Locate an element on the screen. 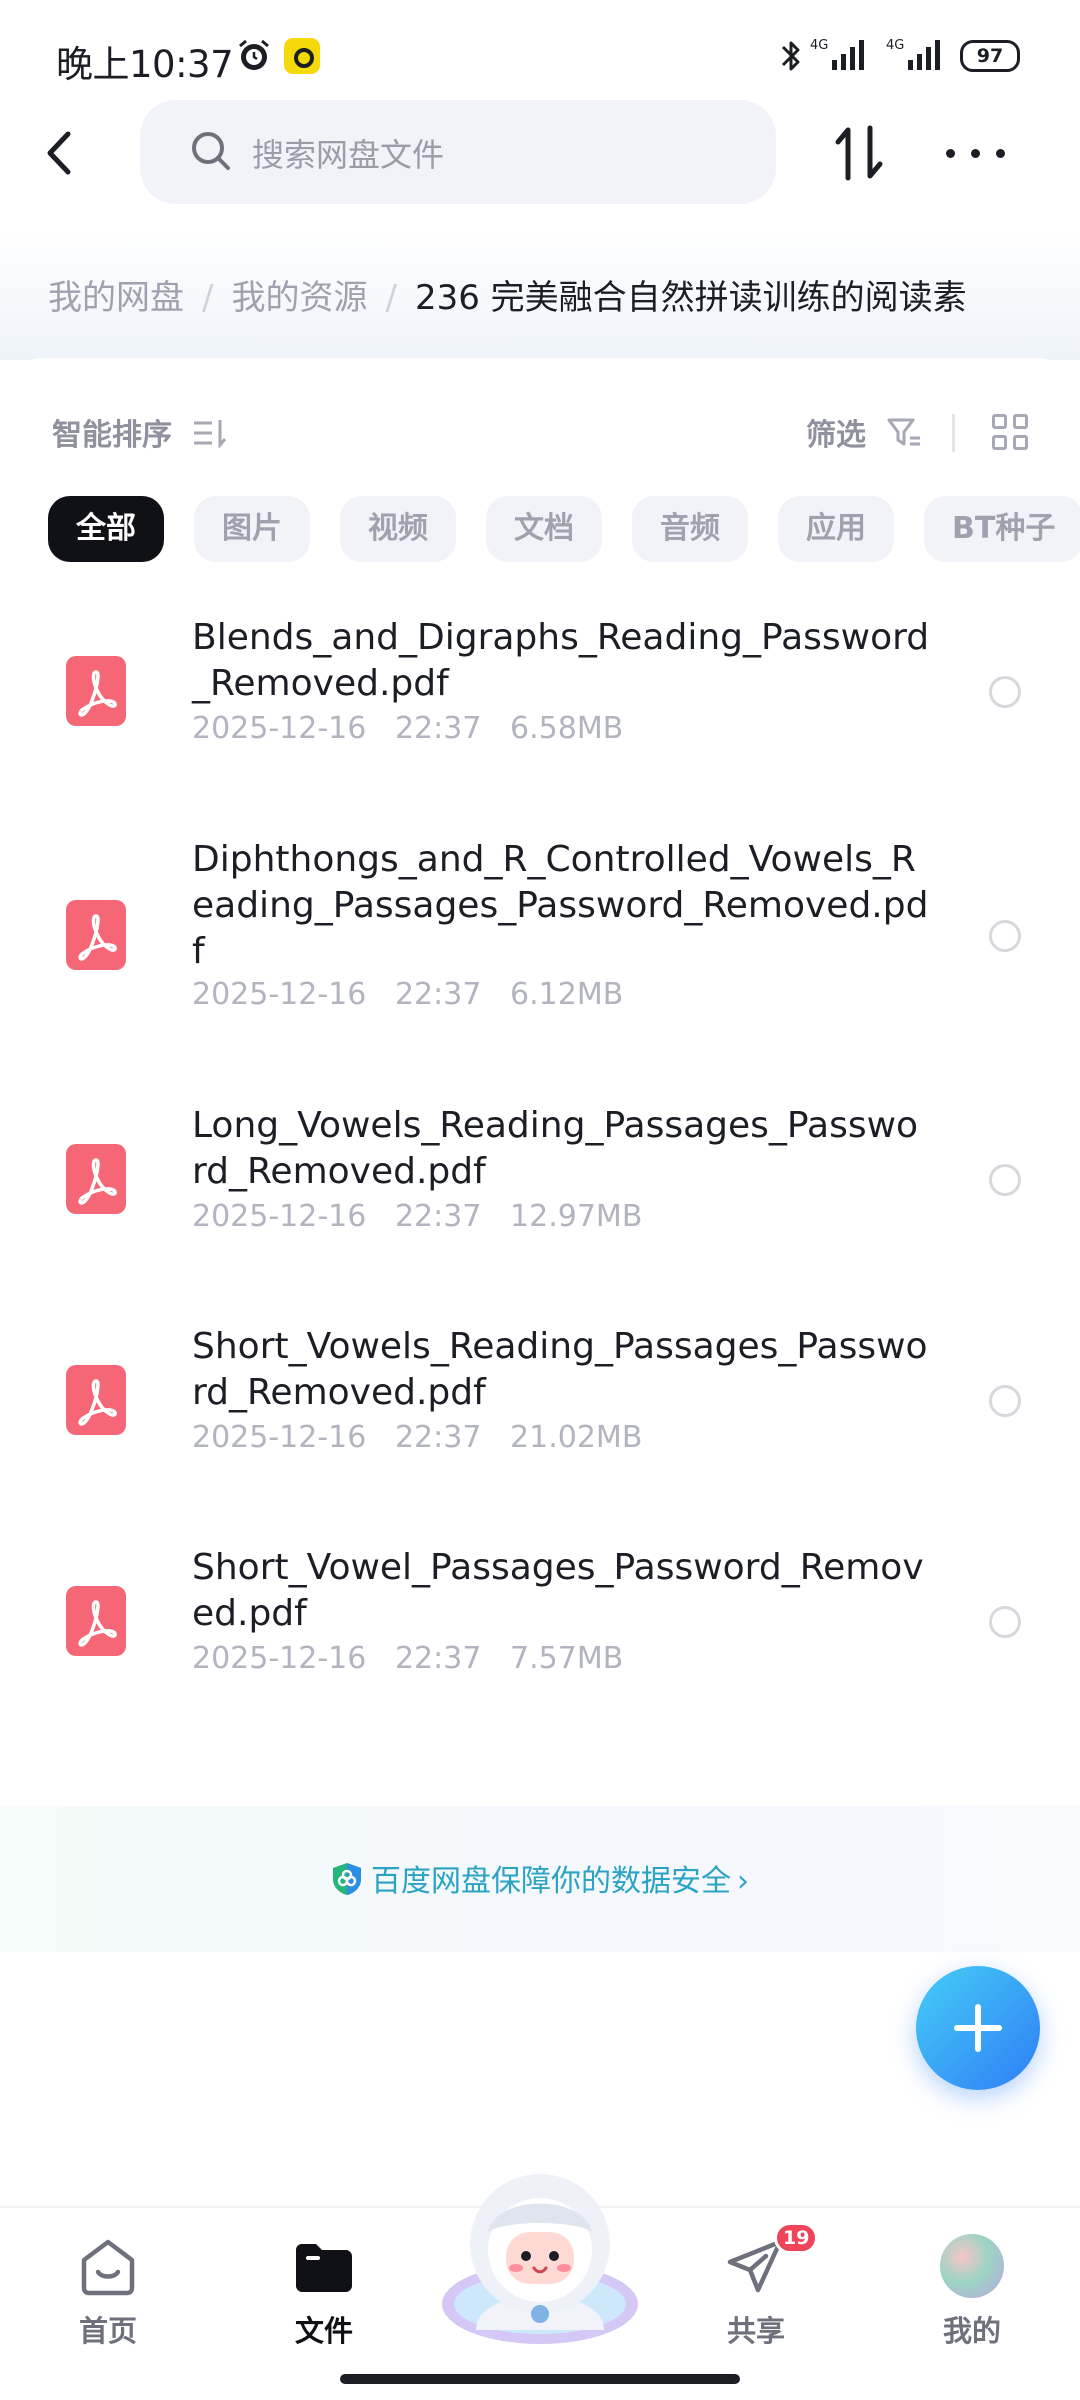 Image resolution: width=1080 pixels, height=2400 pixels. sort-transfer-button is located at coordinates (859, 153).